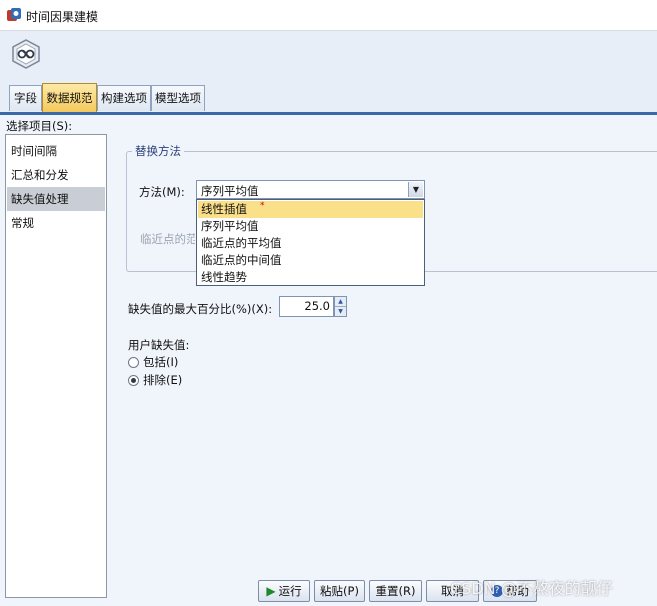 This screenshot has height=606, width=657. I want to click on cancel-button: 取消, so click(452, 591).